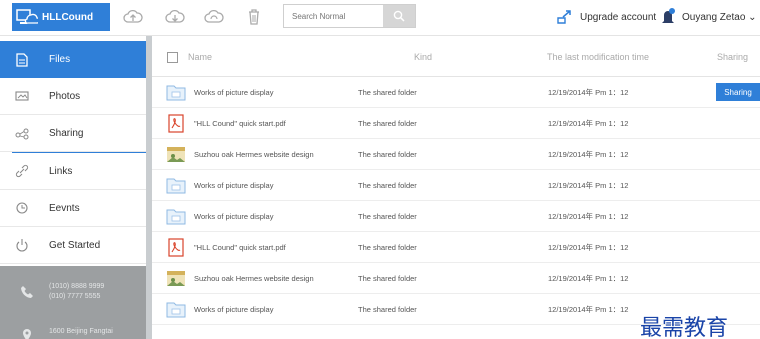 Image resolution: width=760 pixels, height=339 pixels. Describe the element at coordinates (73, 59) in the screenshot. I see `sidebar-item-files: Files` at that location.